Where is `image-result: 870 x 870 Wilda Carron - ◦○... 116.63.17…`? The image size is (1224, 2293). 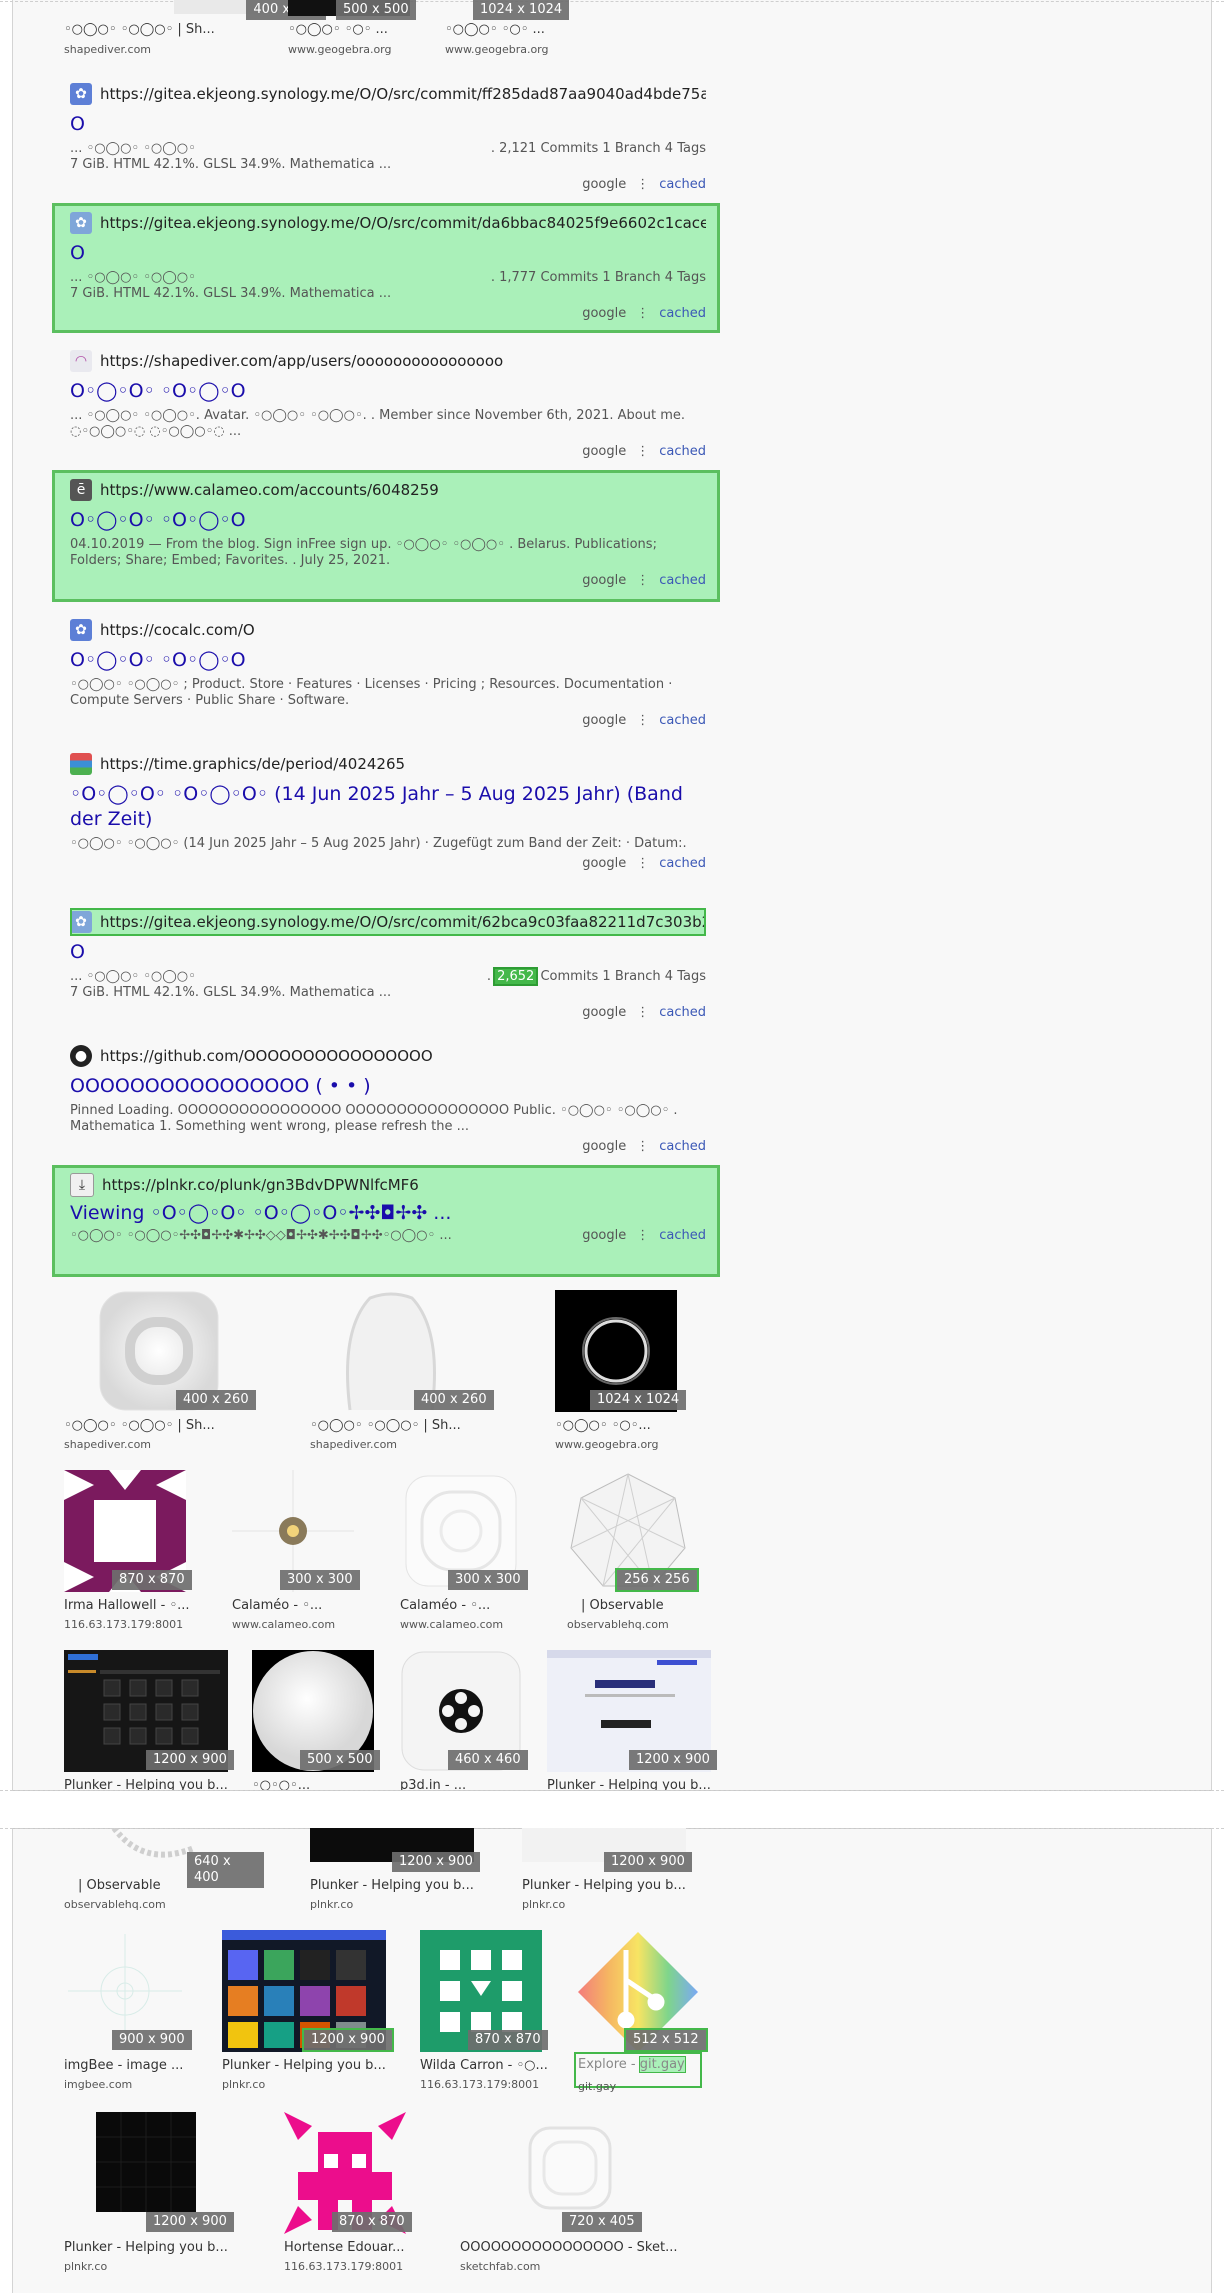 image-result: 870 x 870 Wilda Carron - ◦○... 116.63.17… is located at coordinates (500, 2010).